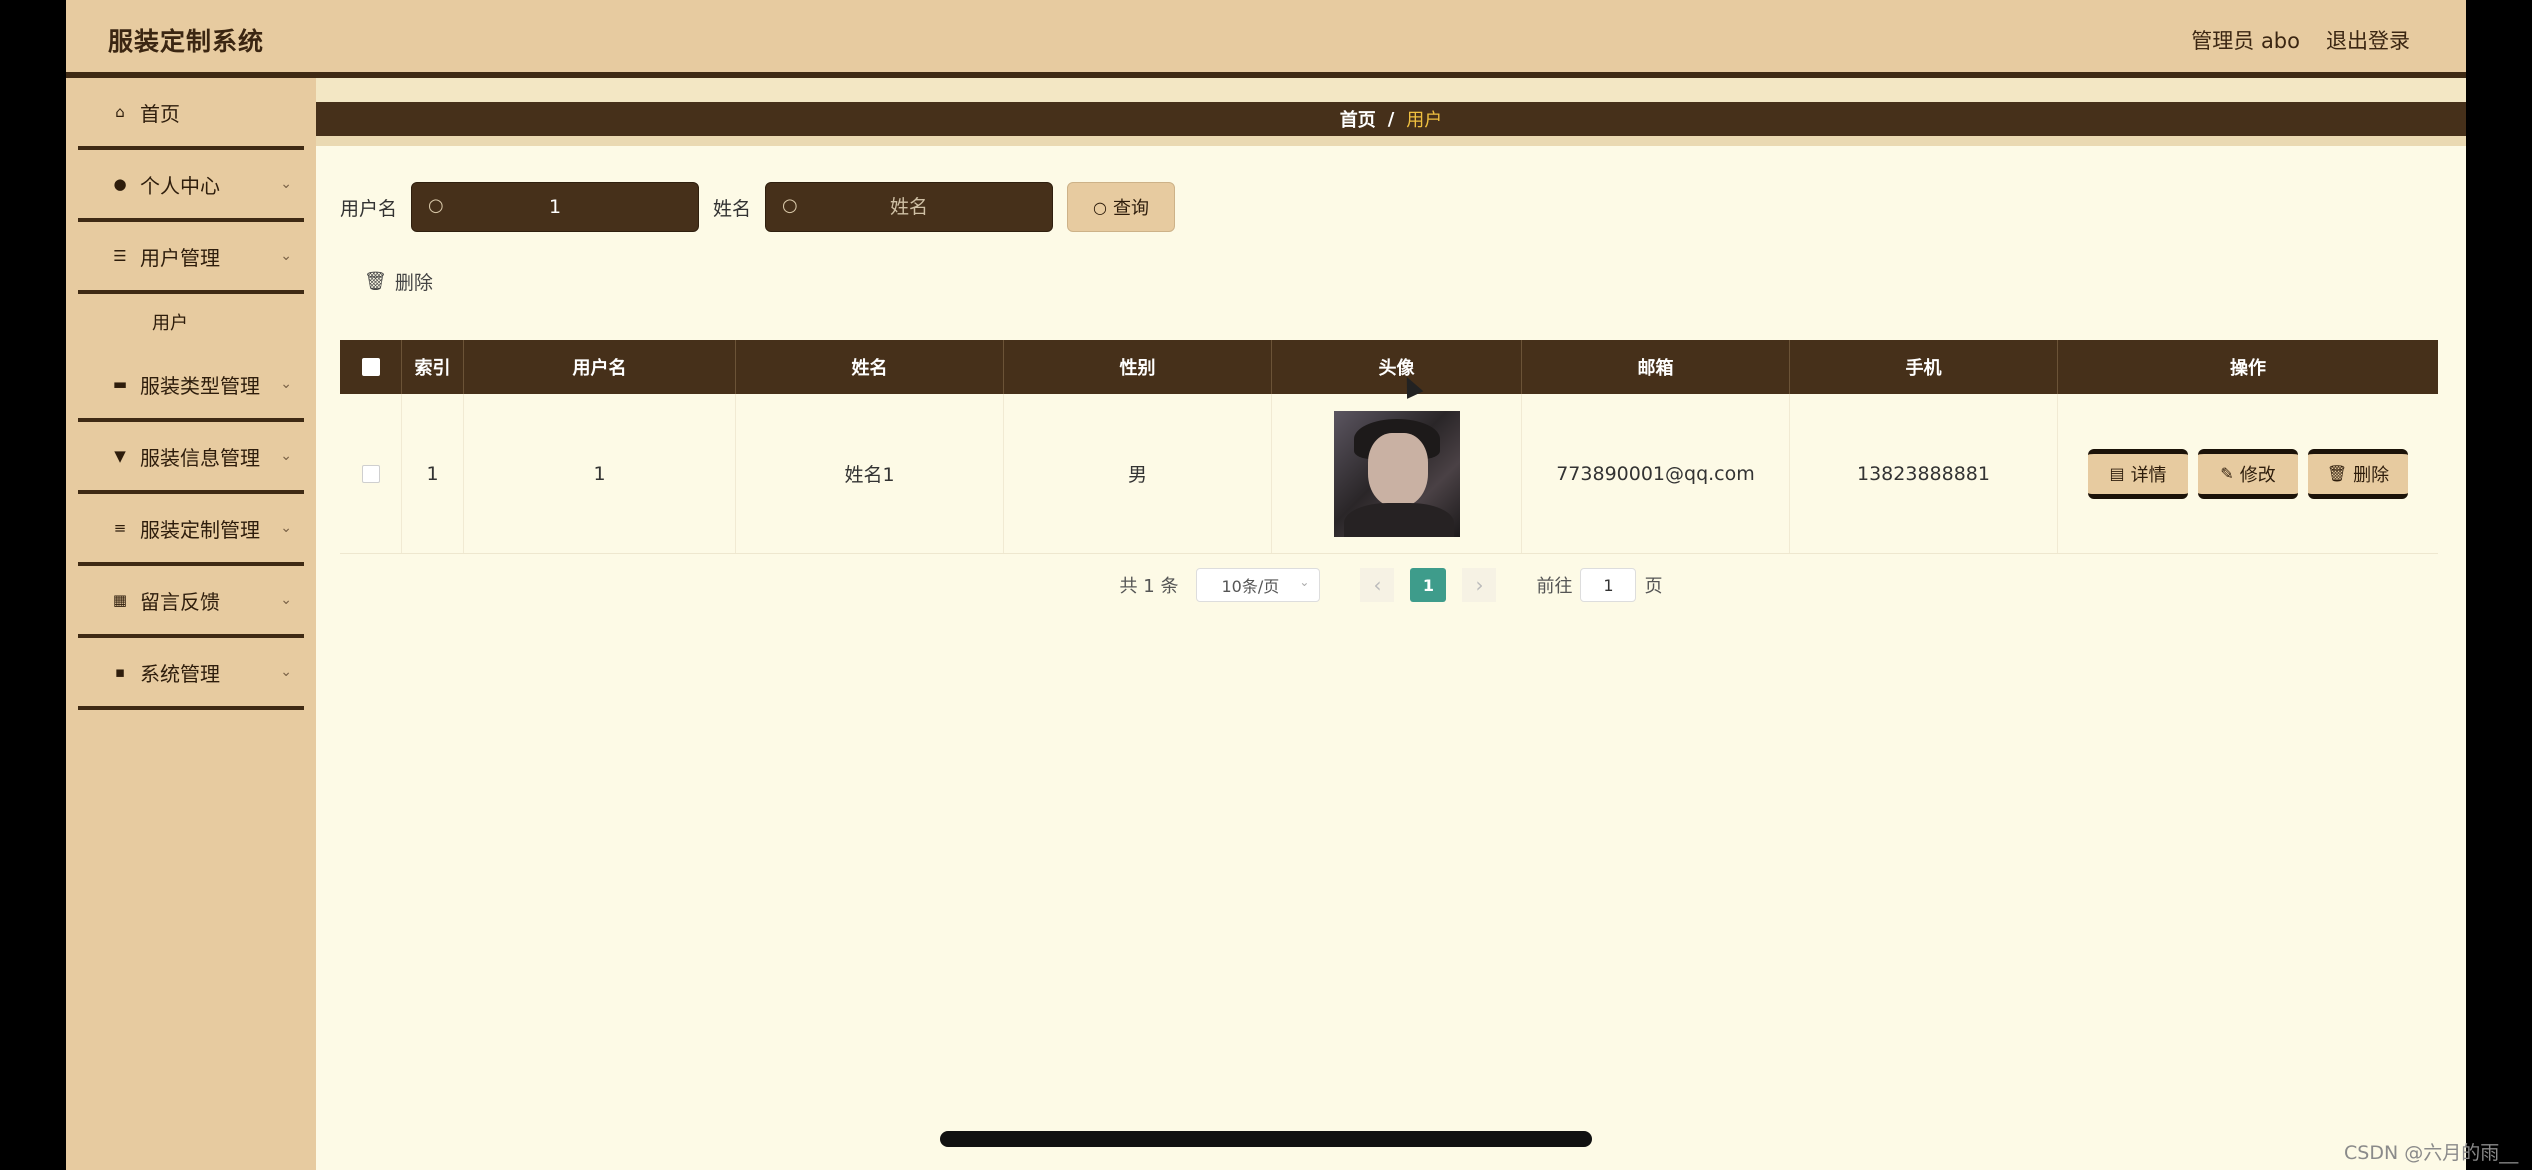 The height and width of the screenshot is (1170, 2532). I want to click on sidebar-item-label: 服装定制管理, so click(200, 529).